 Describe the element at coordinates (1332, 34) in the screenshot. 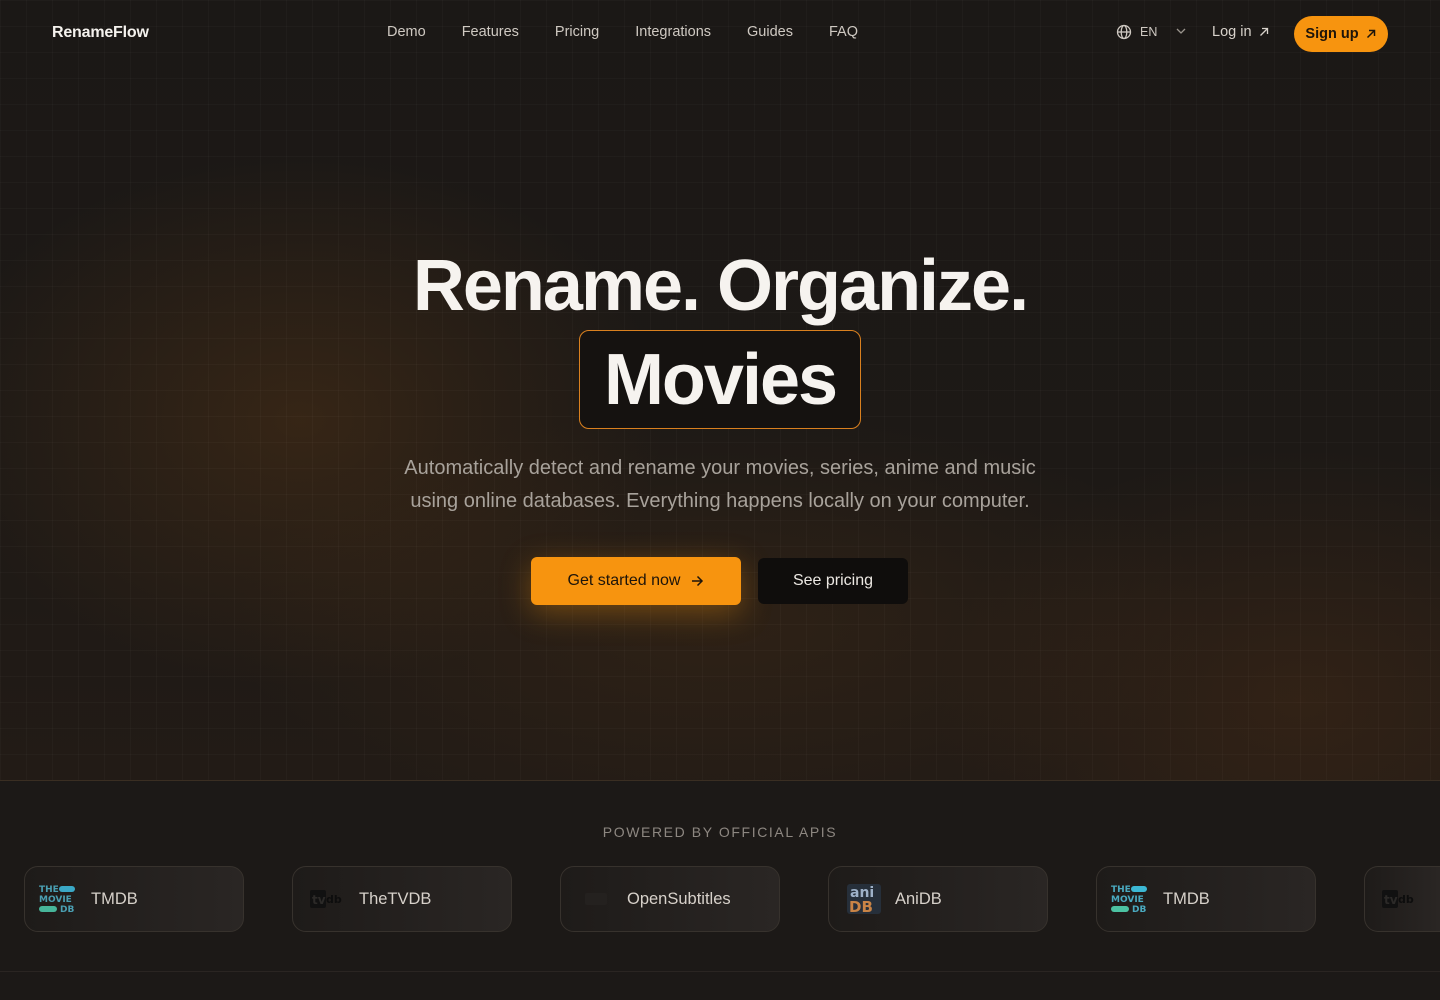

I see `signup-label: Sign up` at that location.